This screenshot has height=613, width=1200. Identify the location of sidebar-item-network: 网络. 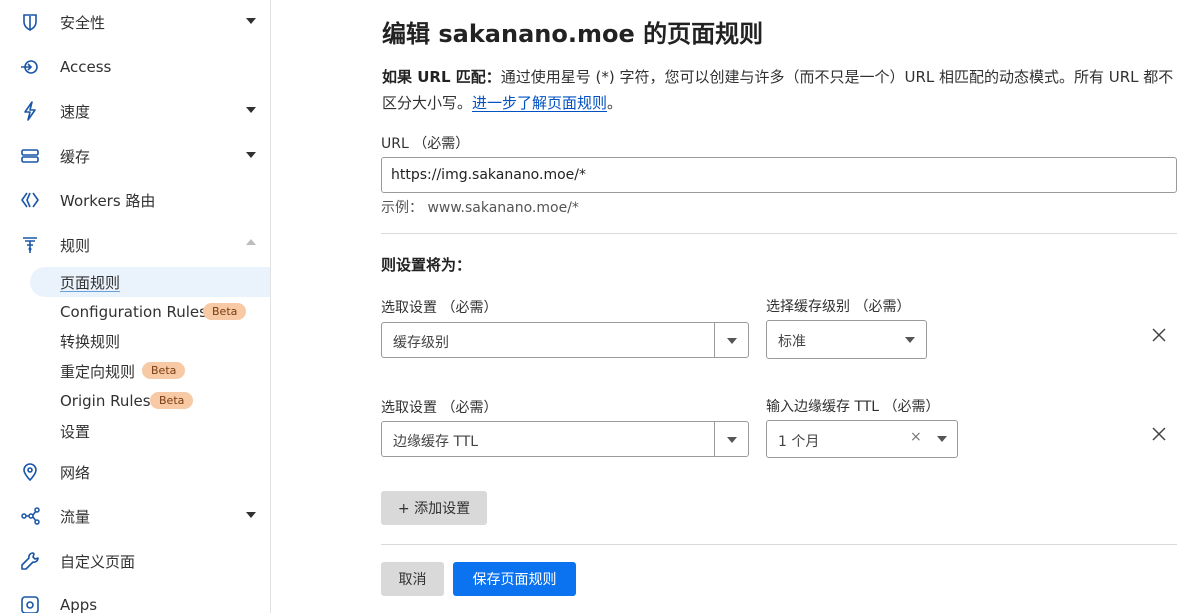
(135, 472).